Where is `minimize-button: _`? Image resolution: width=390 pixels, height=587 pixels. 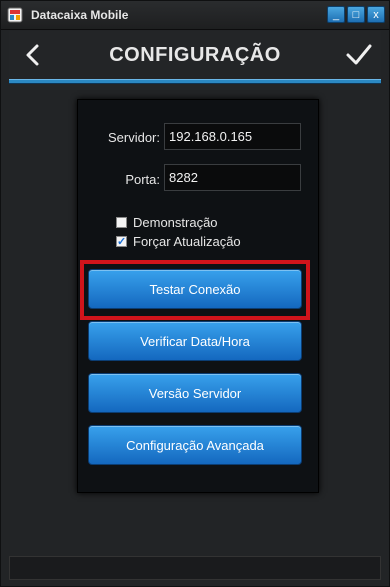 minimize-button: _ is located at coordinates (336, 14).